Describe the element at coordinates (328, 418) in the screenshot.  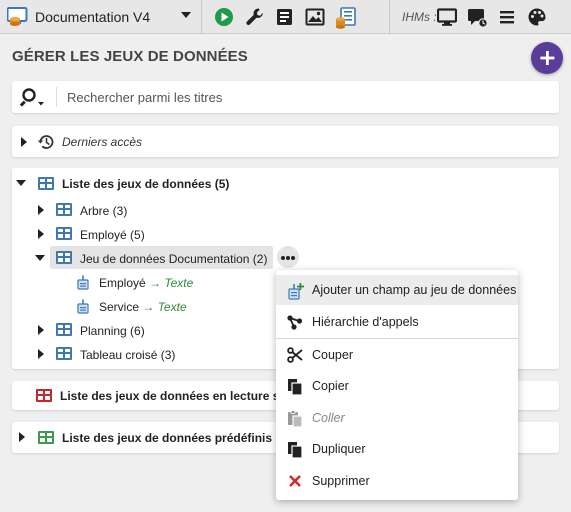
I see `menu-label: Coller` at that location.